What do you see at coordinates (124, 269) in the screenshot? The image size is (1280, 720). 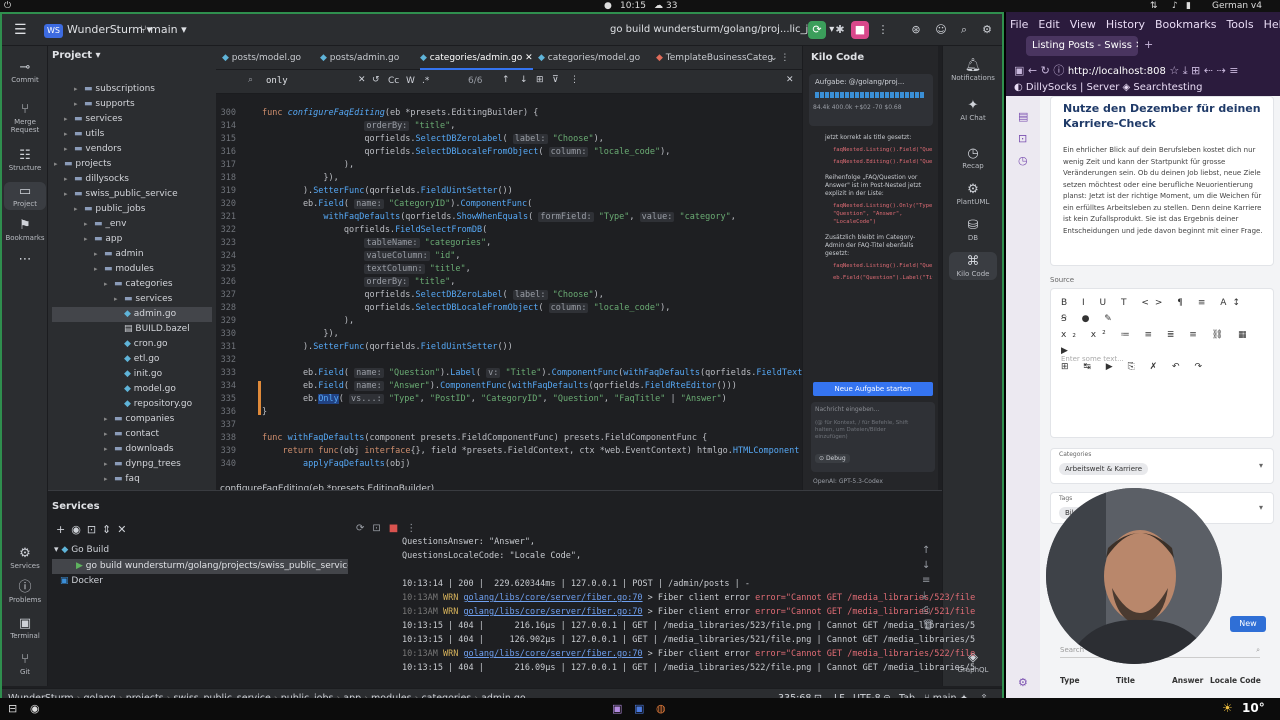 I see `tree-folder: ▸ ▬ modules` at bounding box center [124, 269].